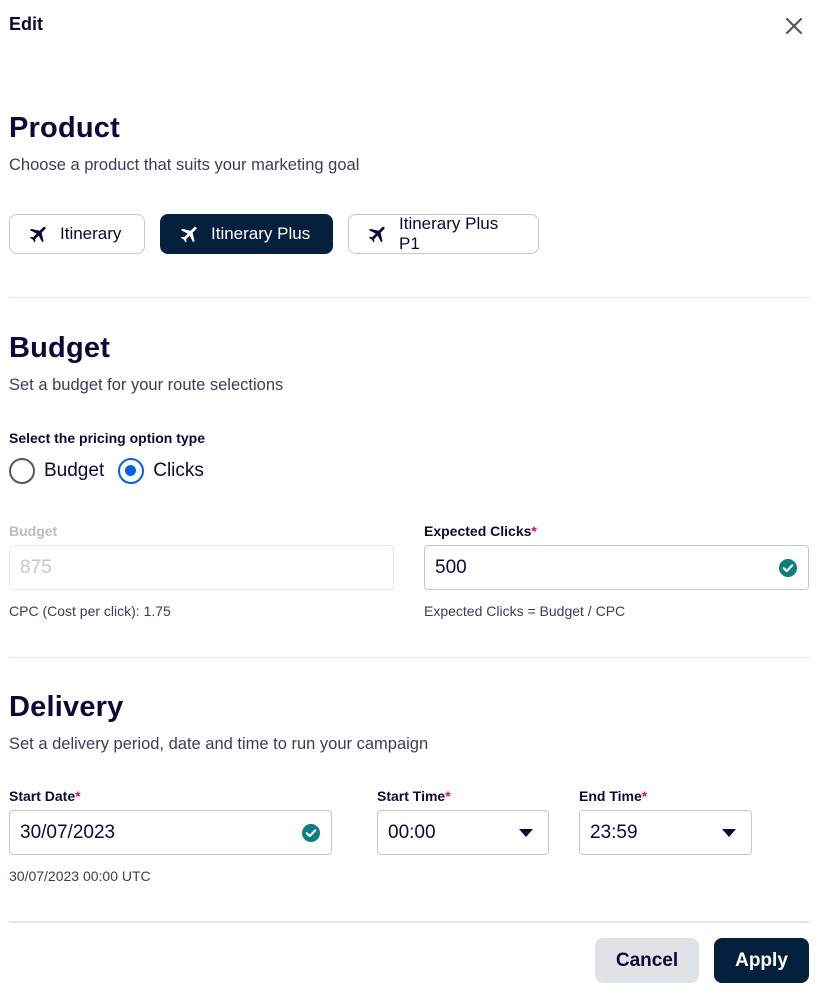  What do you see at coordinates (411, 25) in the screenshot?
I see `dialog-header: Edit` at bounding box center [411, 25].